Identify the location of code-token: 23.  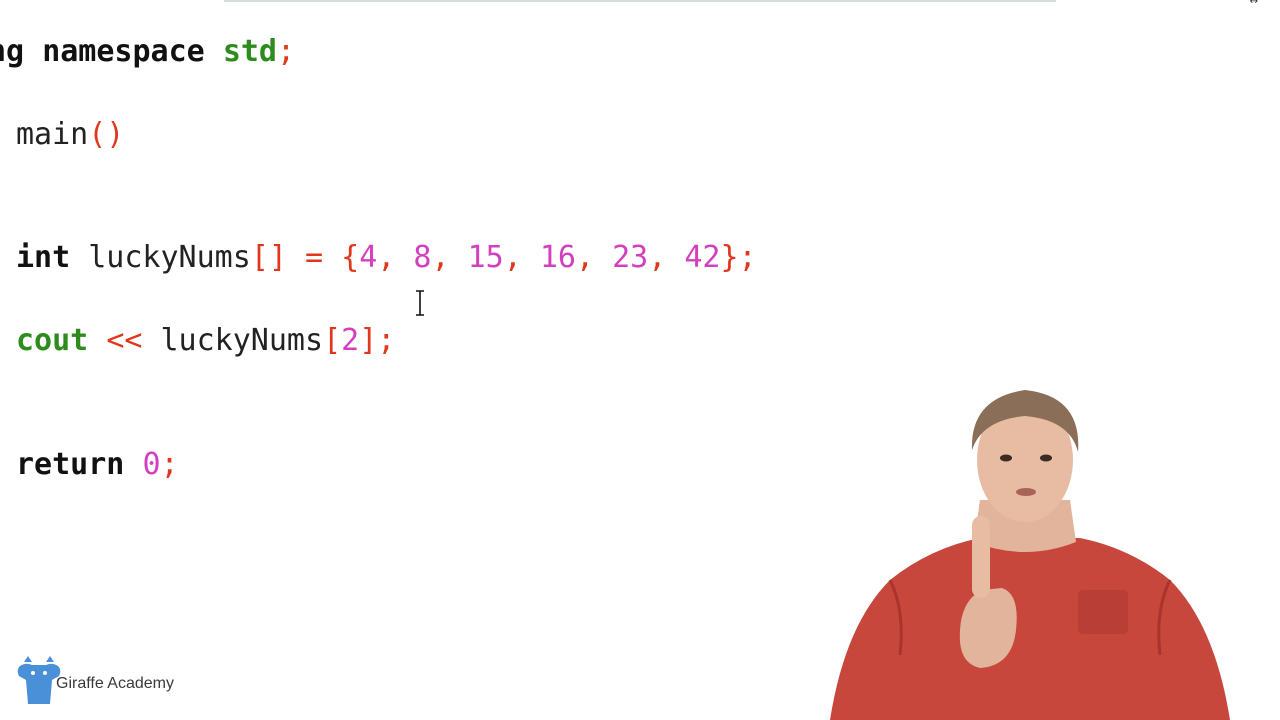
(630, 257).